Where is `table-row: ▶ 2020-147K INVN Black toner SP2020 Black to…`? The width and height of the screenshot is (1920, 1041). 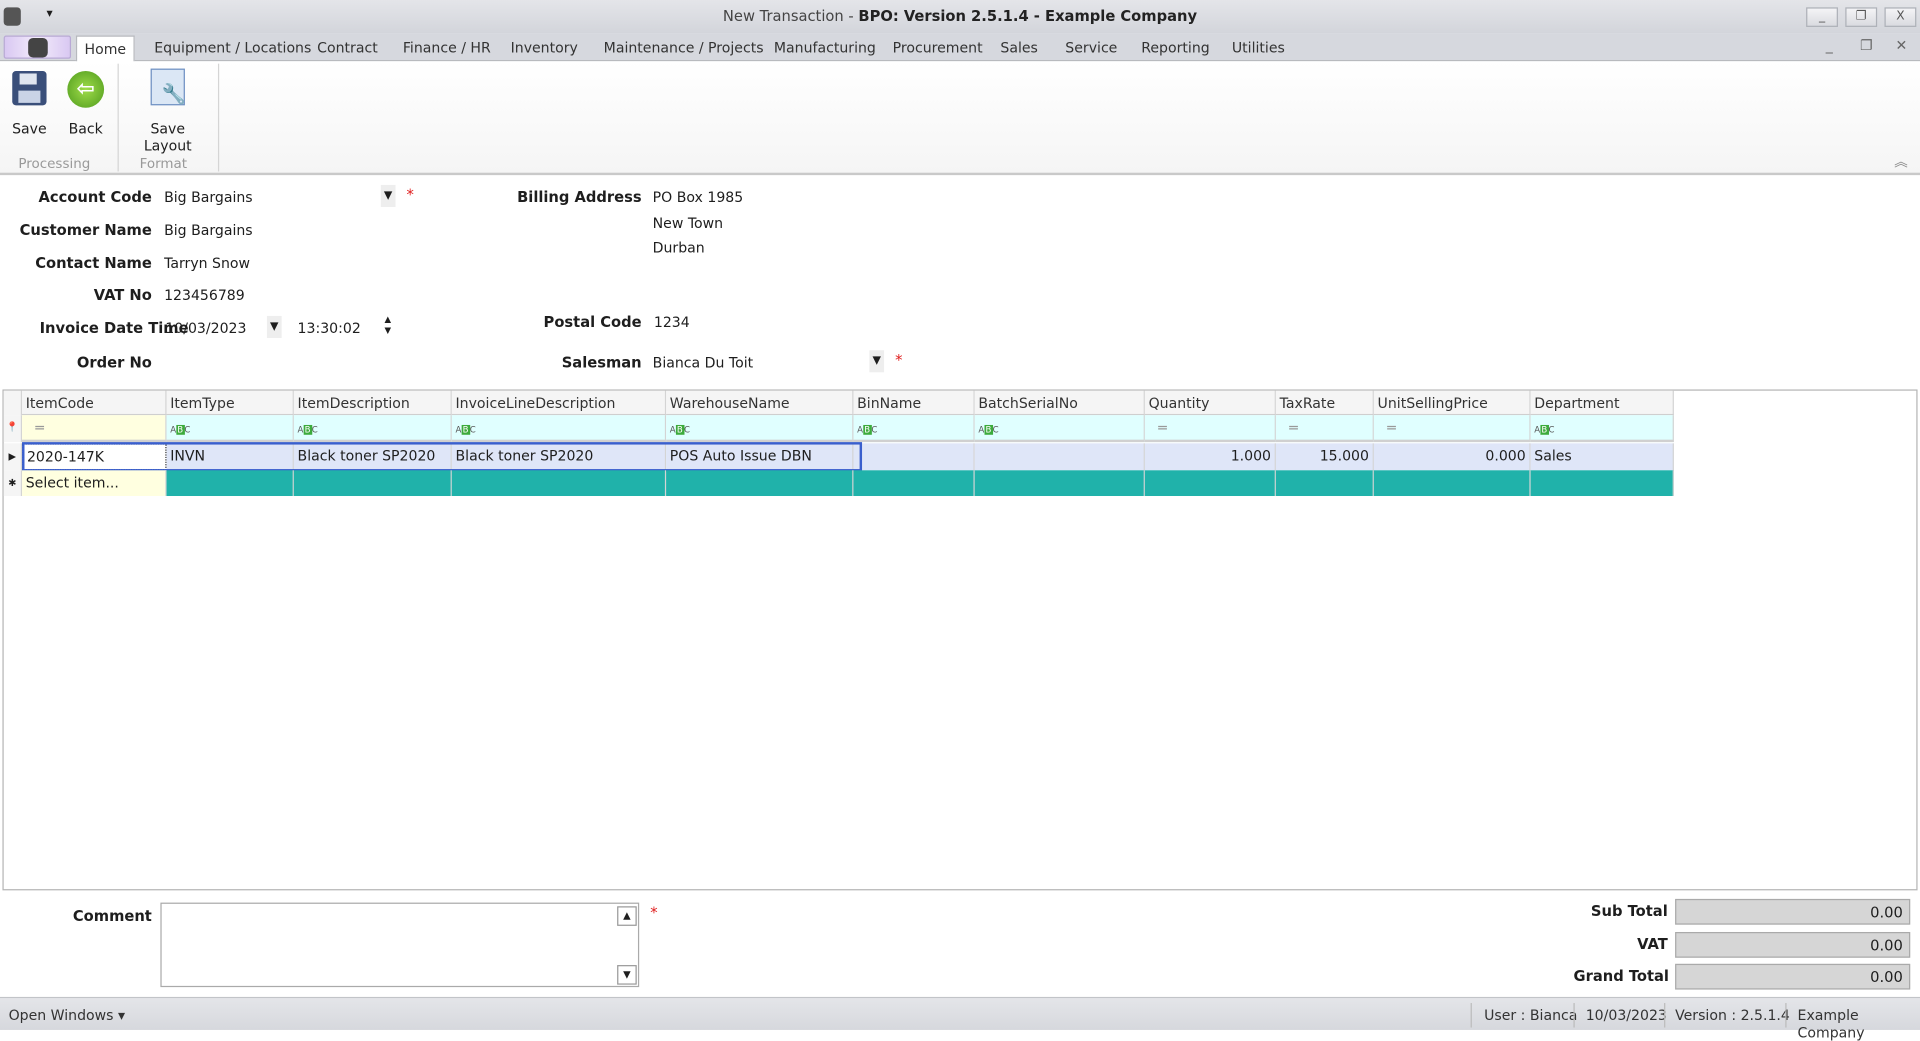
table-row: ▶ 2020-147K INVN Black toner SP2020 Black to… is located at coordinates (838, 457).